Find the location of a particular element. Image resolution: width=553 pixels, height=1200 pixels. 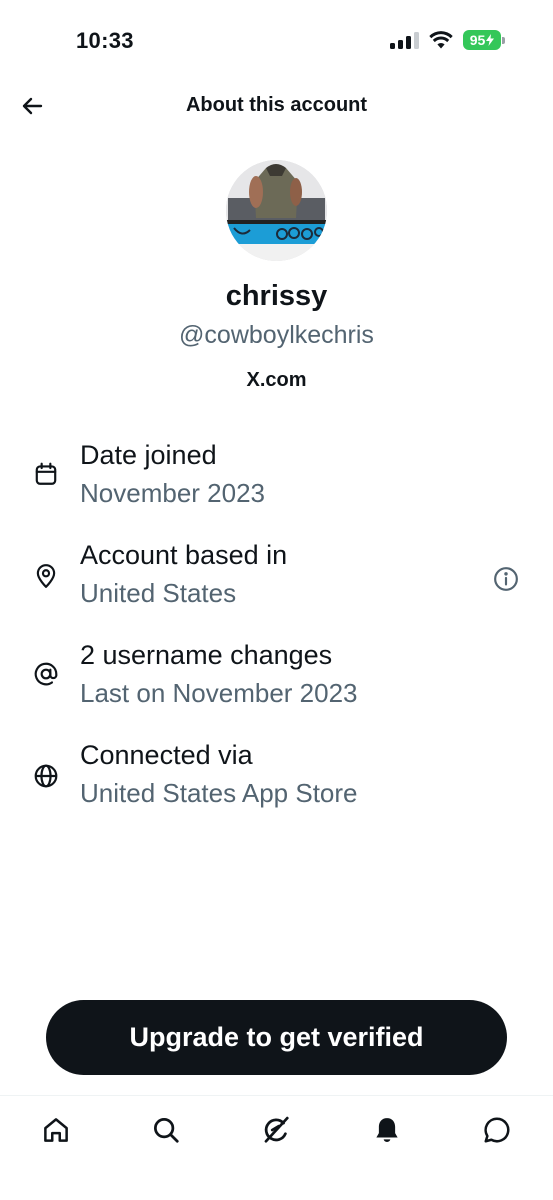

battery-indicator: 95 is located at coordinates (484, 40).